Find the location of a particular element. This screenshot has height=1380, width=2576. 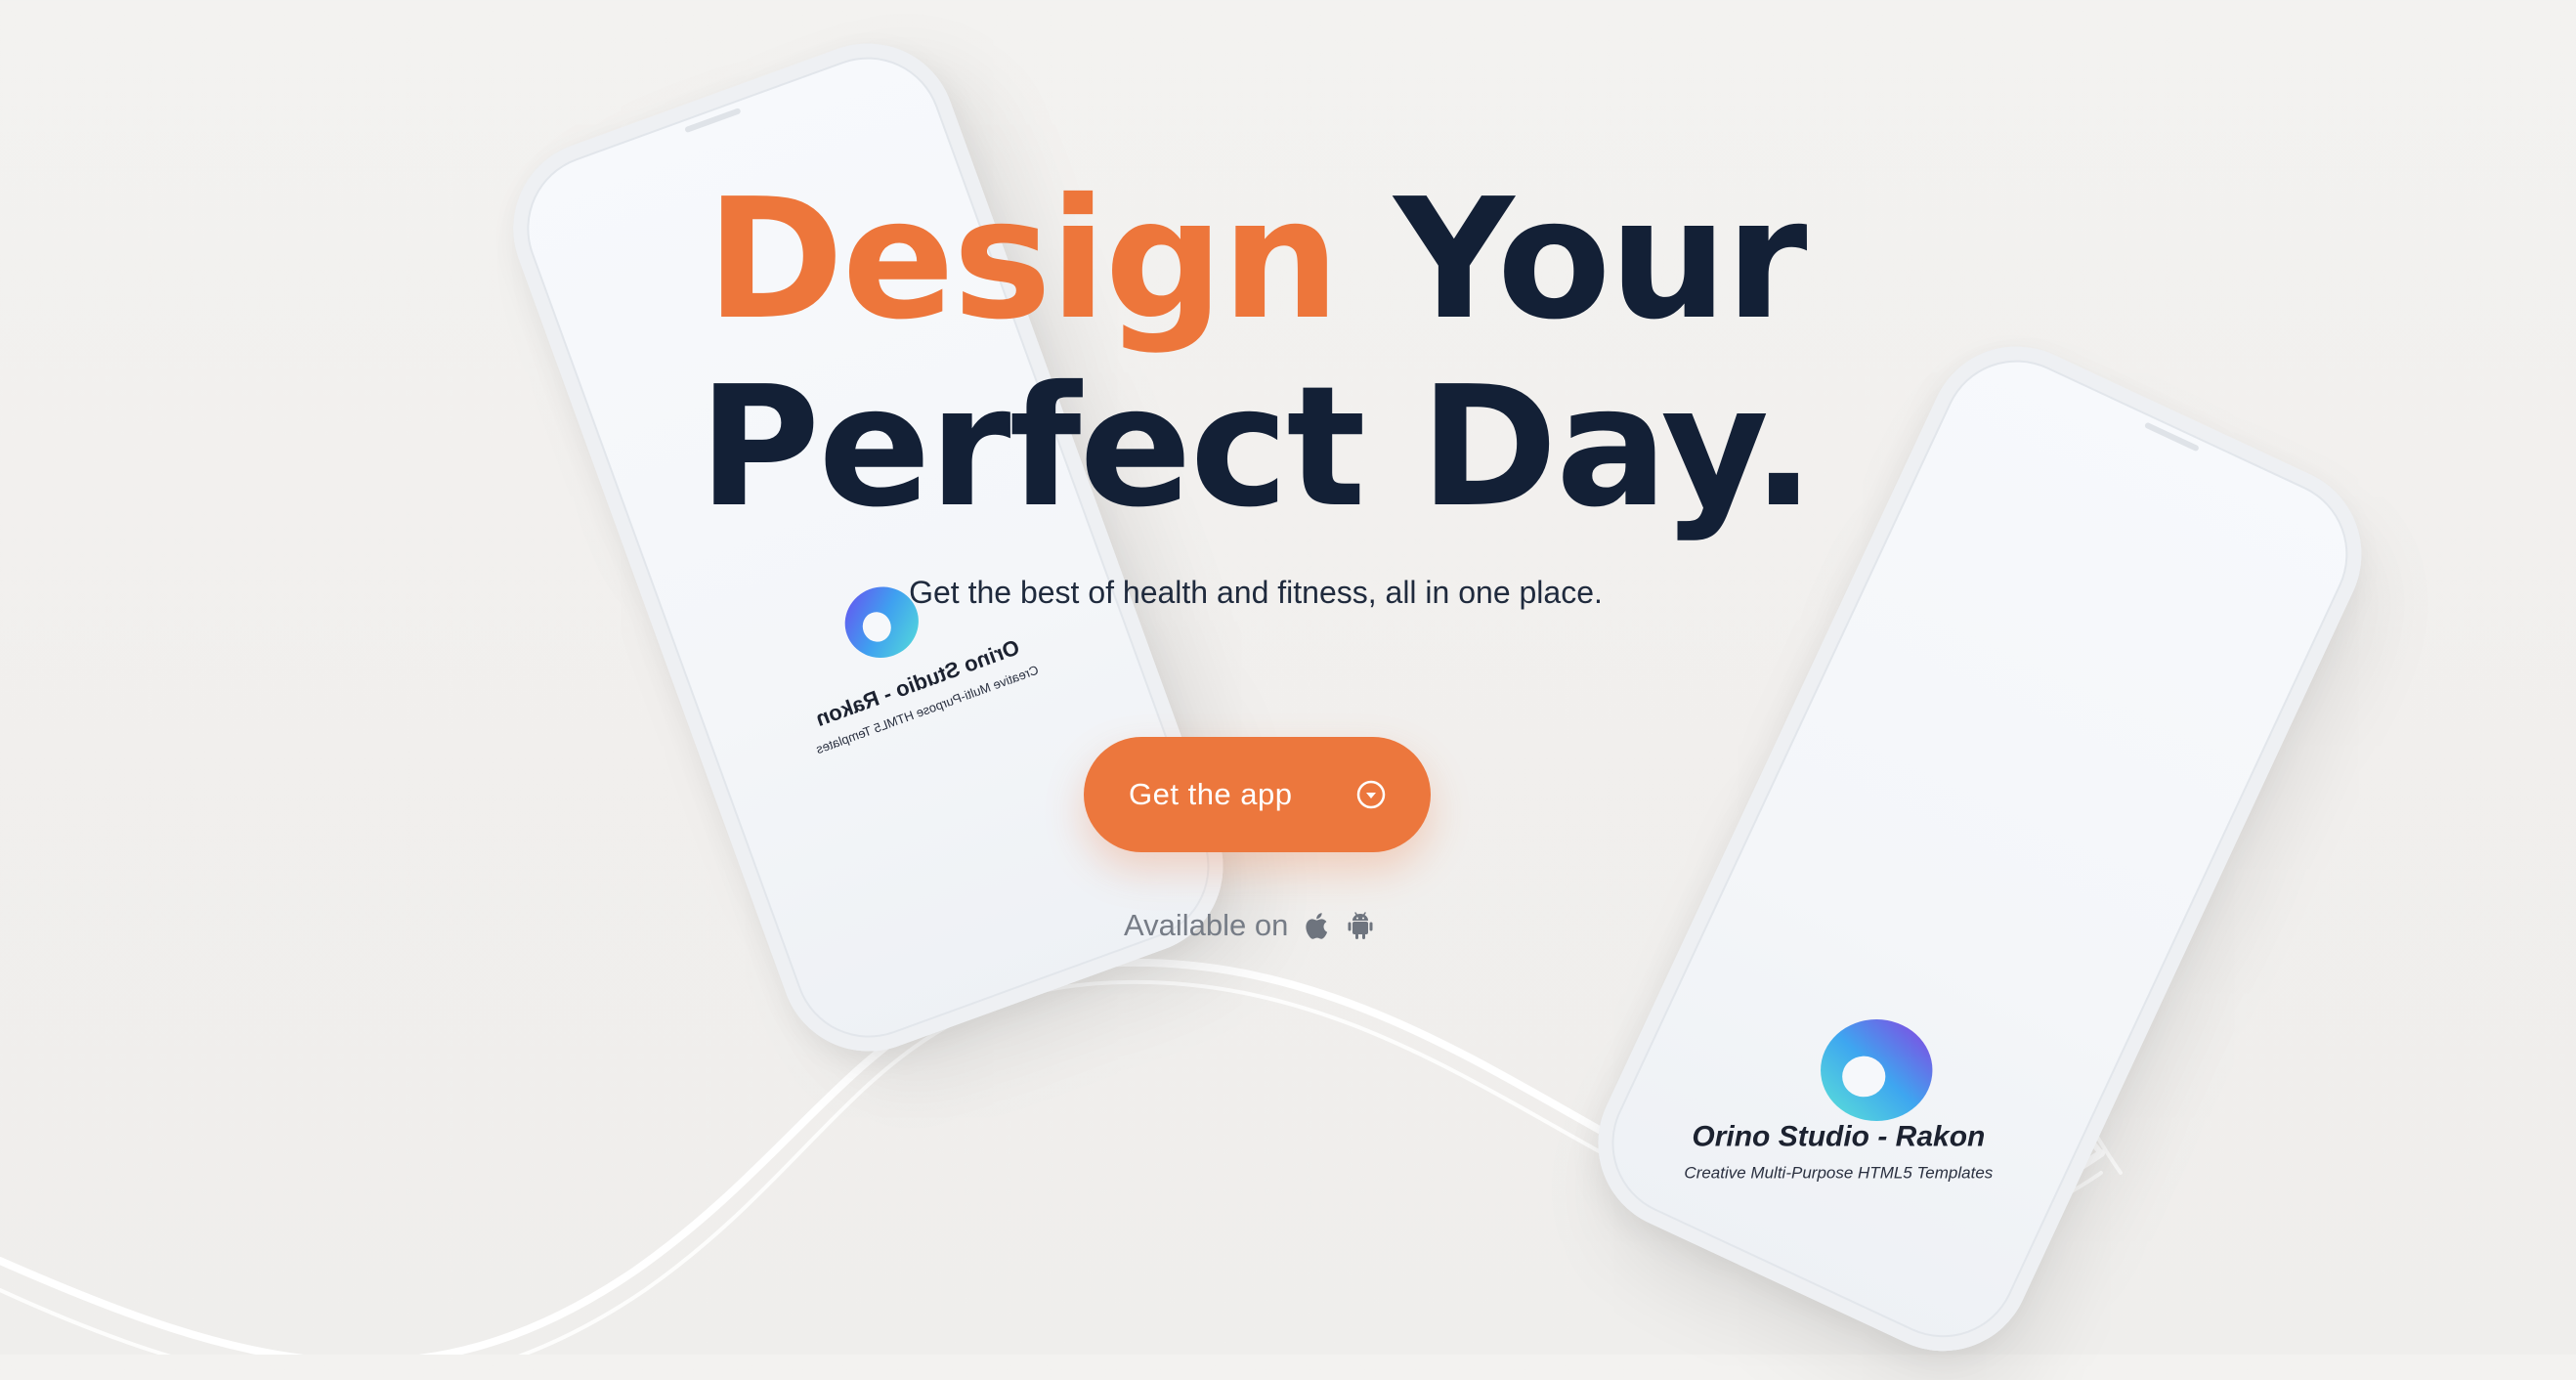

chevron-down-circle-icon is located at coordinates (1371, 794).